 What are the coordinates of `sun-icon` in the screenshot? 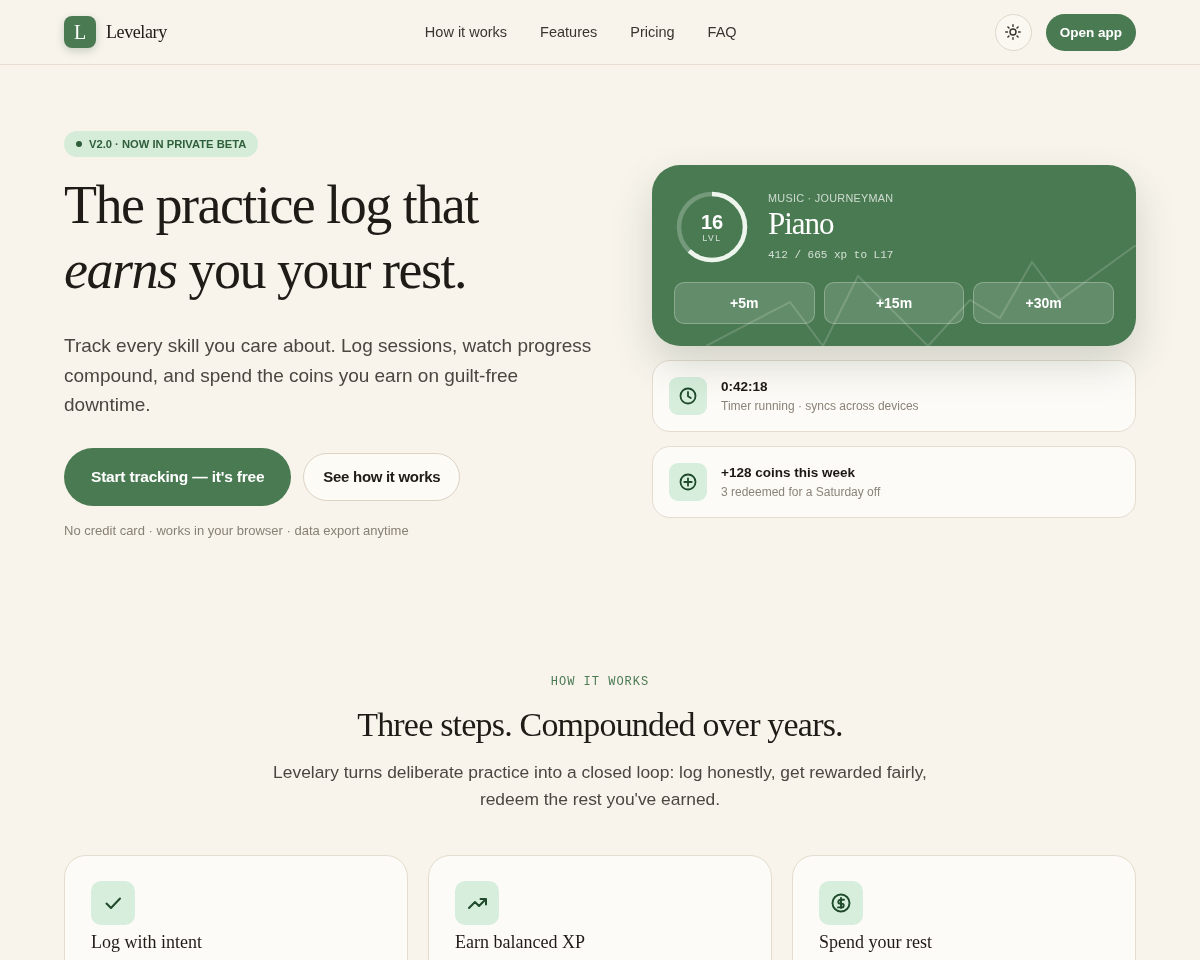 It's located at (1013, 32).